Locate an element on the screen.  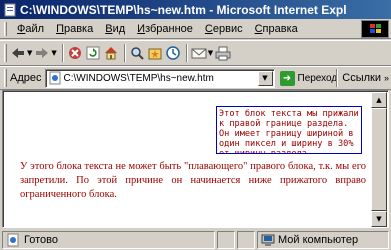
mail-dropdown-icon: ▼ is located at coordinates (210, 53).